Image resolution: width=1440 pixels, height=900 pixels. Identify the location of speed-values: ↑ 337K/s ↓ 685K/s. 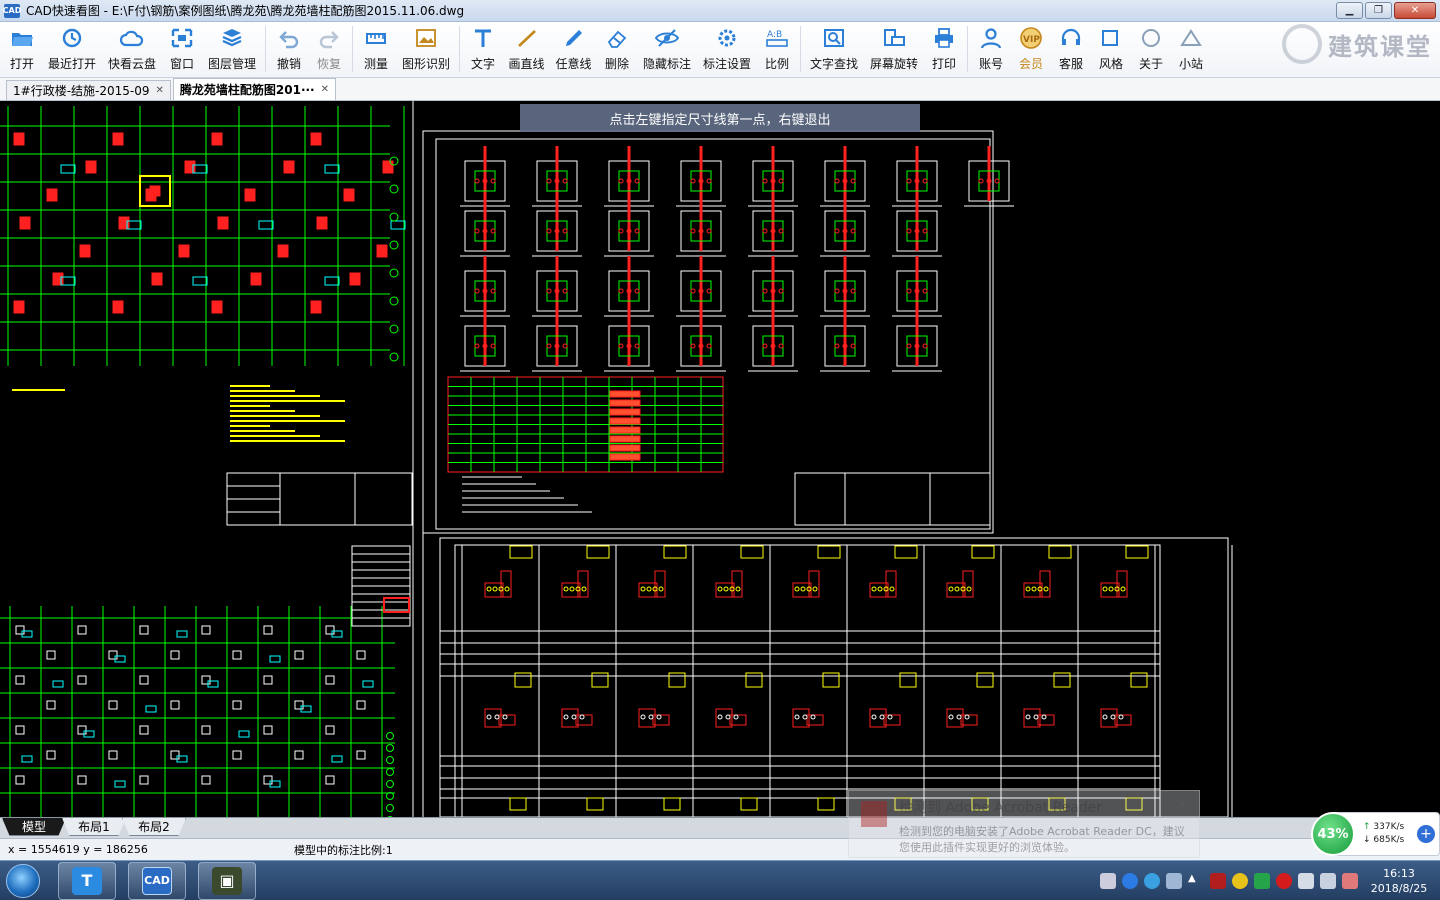
(1383, 834).